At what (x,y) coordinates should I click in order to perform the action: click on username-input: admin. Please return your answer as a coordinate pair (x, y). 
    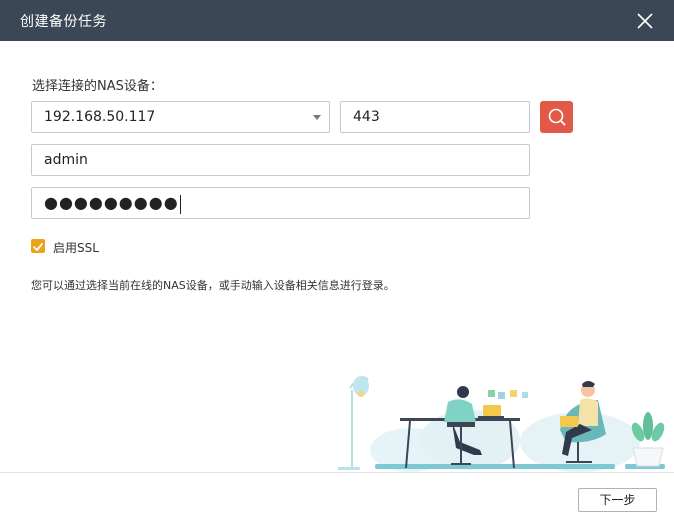
    Looking at the image, I should click on (280, 160).